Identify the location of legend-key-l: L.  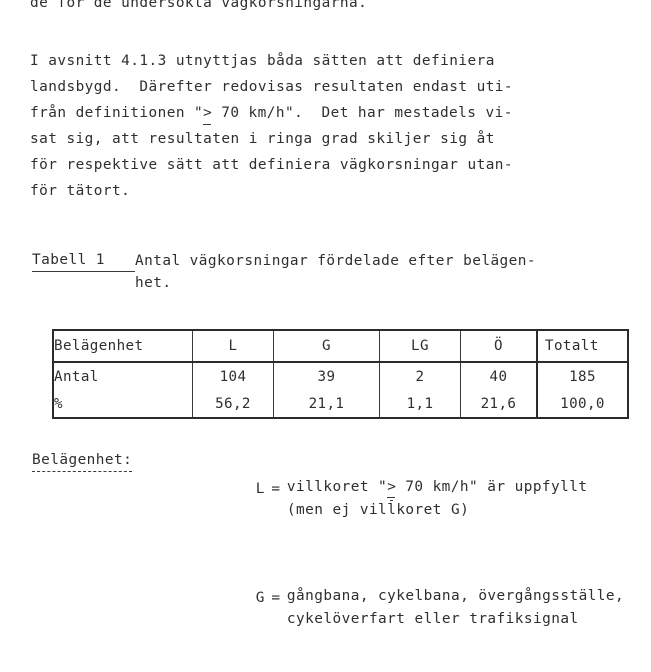
(260, 489).